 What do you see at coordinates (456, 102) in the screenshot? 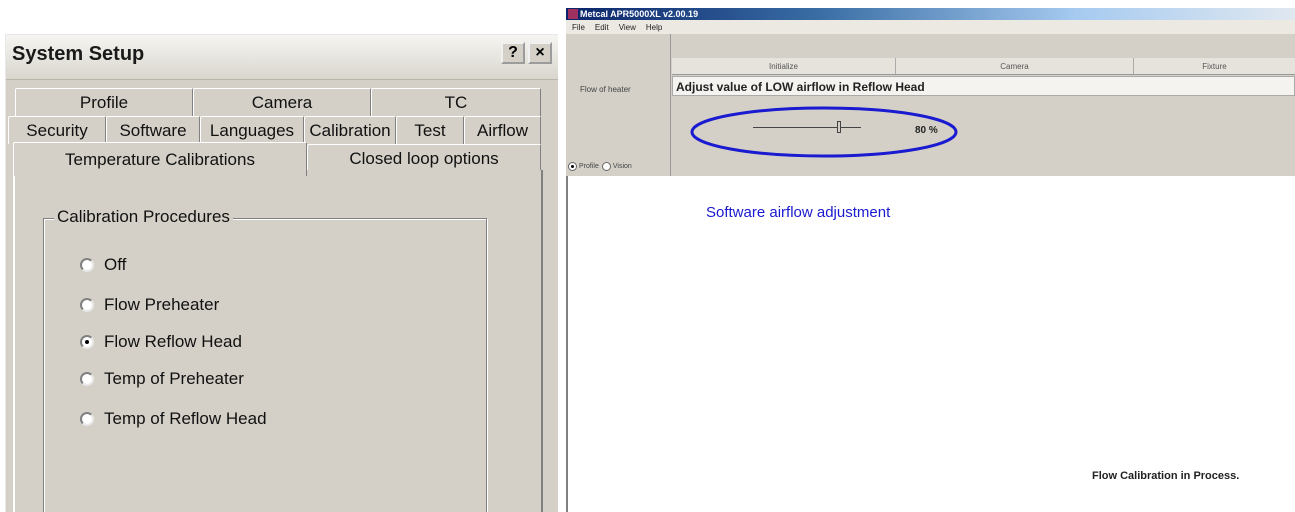
I see `tab-tc: TC` at bounding box center [456, 102].